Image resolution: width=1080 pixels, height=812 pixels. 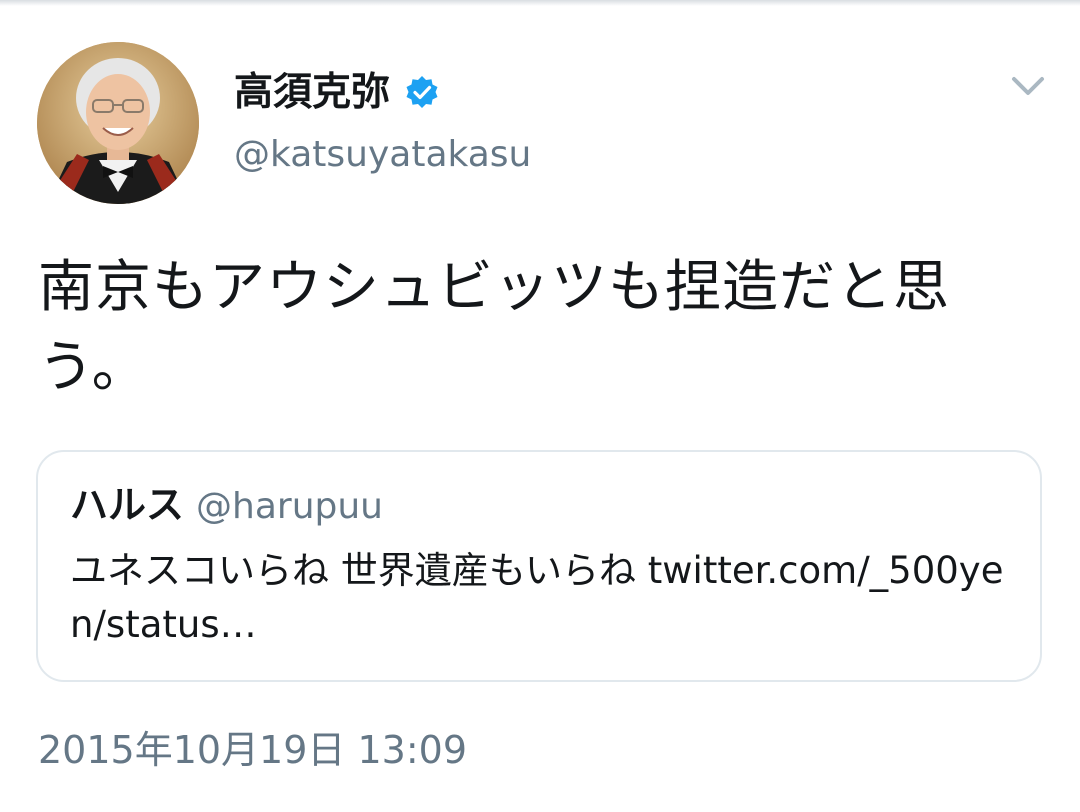 I want to click on quoted-author-handle: @harupuu, so click(x=289, y=506).